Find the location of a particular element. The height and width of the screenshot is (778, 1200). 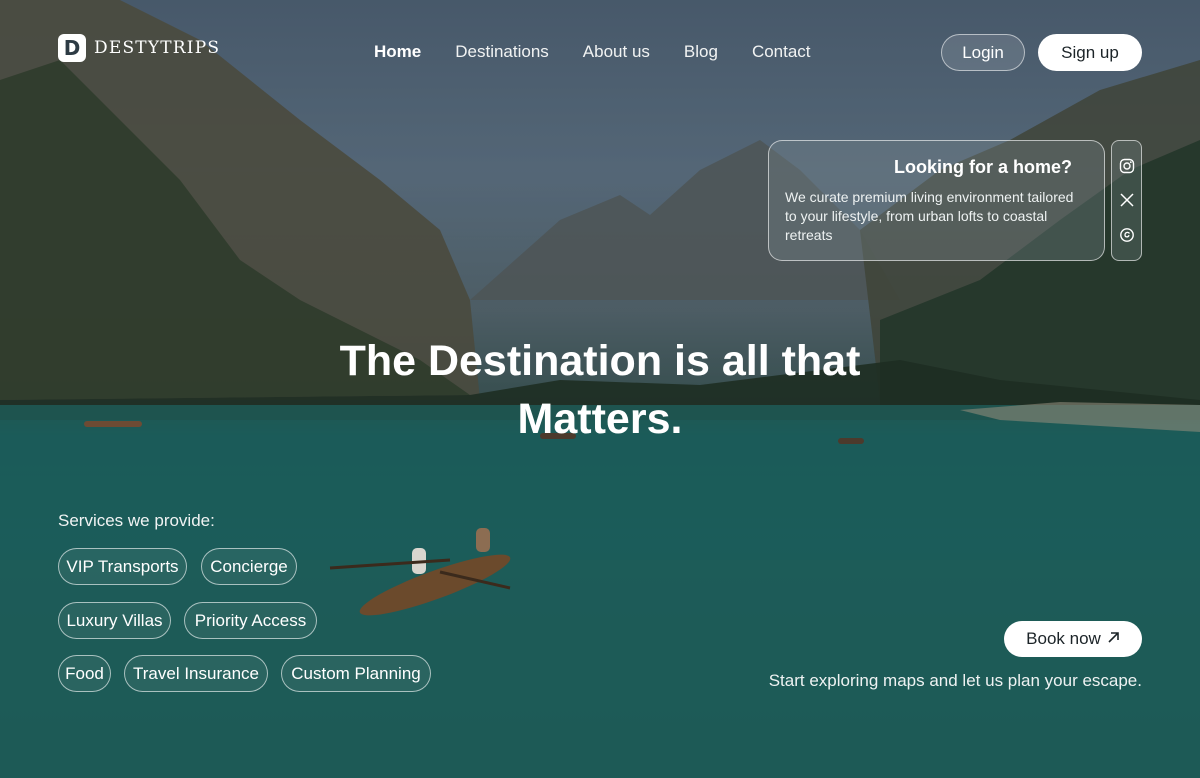

promo-card-title: Looking for a home? is located at coordinates (983, 167).